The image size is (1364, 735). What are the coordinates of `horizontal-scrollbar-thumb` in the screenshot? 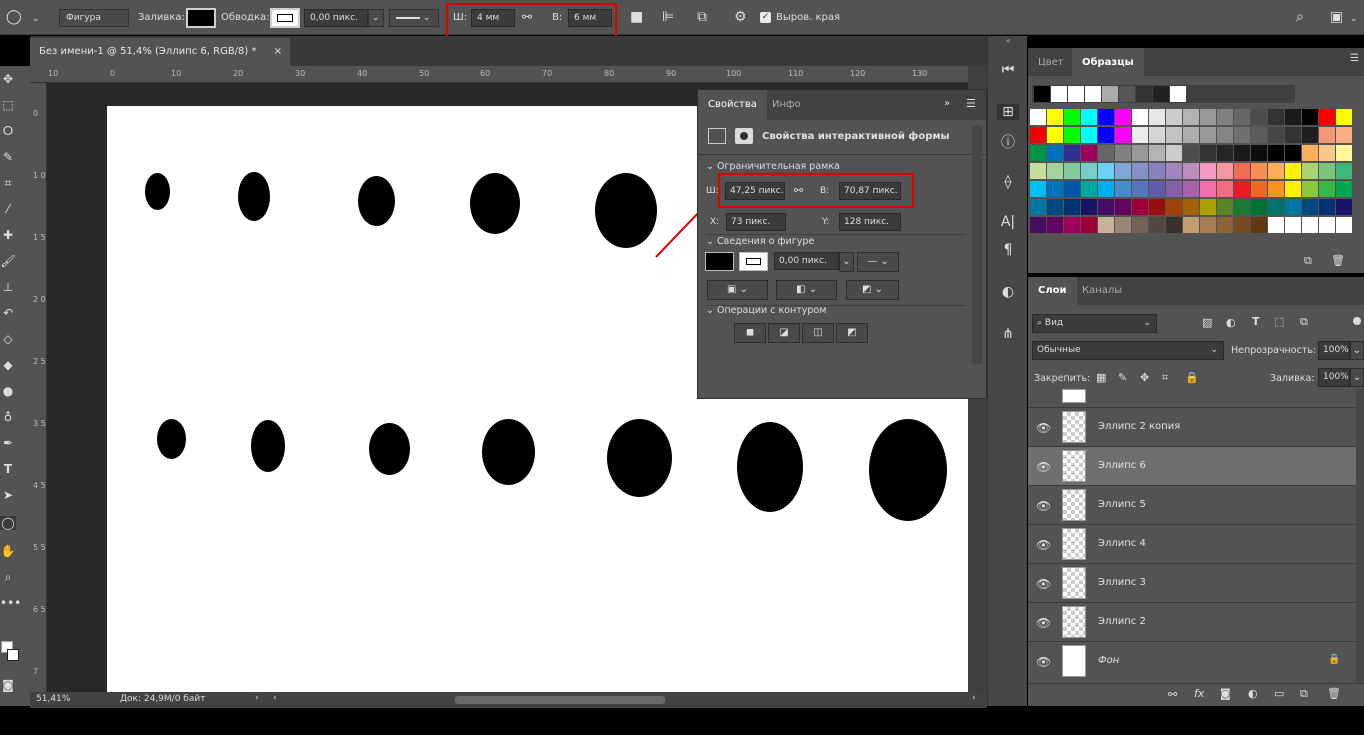 It's located at (560, 700).